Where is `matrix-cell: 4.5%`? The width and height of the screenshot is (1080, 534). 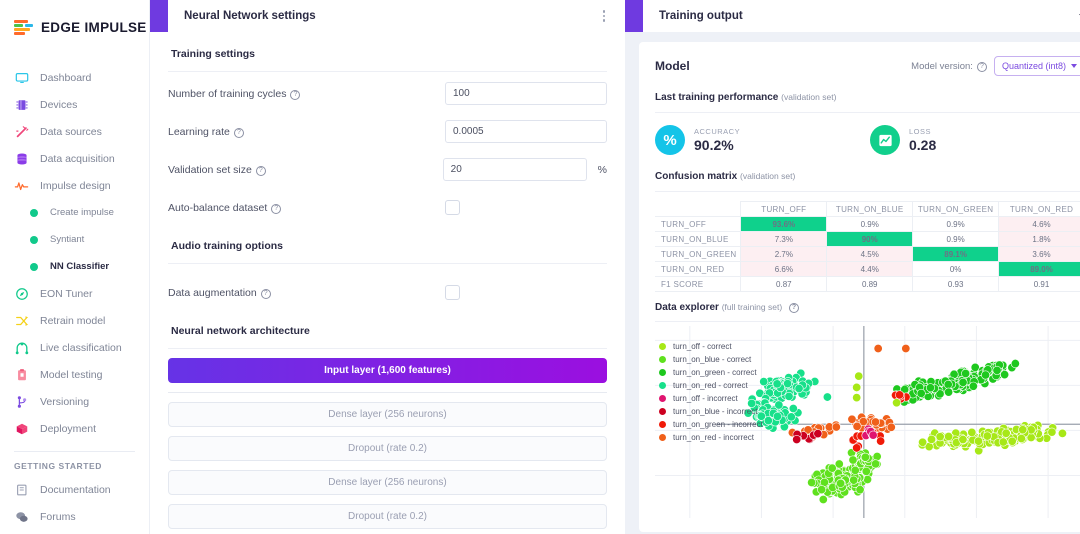
matrix-cell: 4.5% is located at coordinates (870, 254).